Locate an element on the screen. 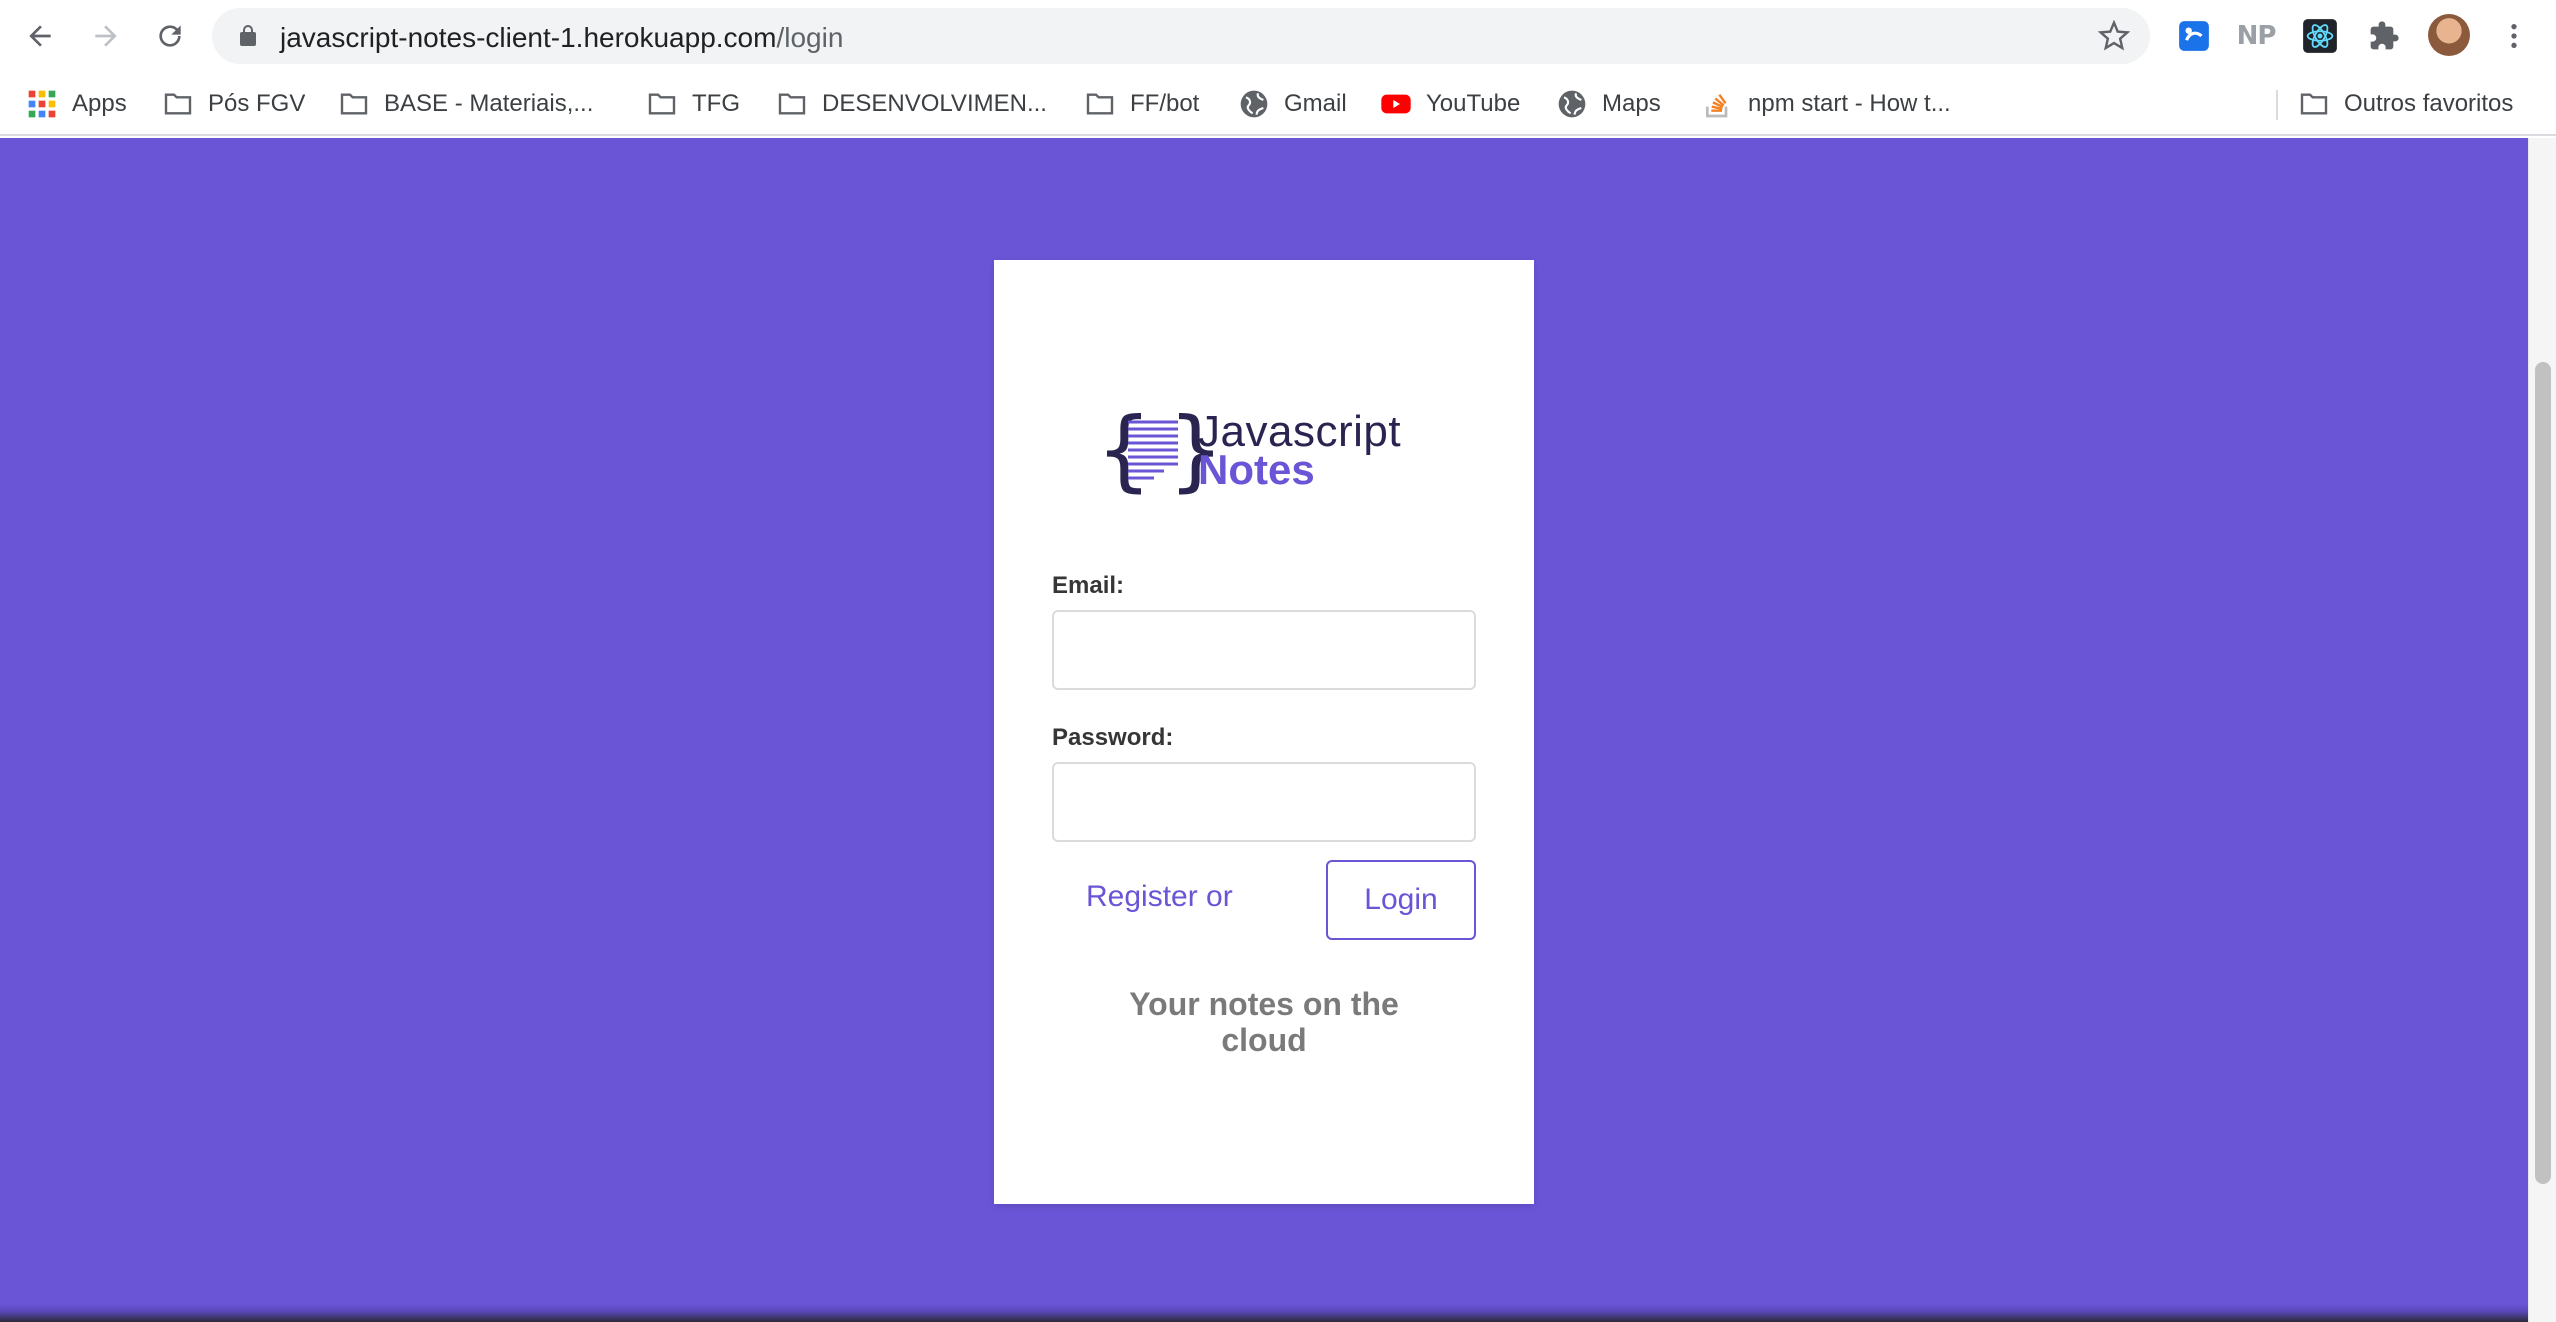 The width and height of the screenshot is (2556, 1322). forward-button is located at coordinates (106, 36).